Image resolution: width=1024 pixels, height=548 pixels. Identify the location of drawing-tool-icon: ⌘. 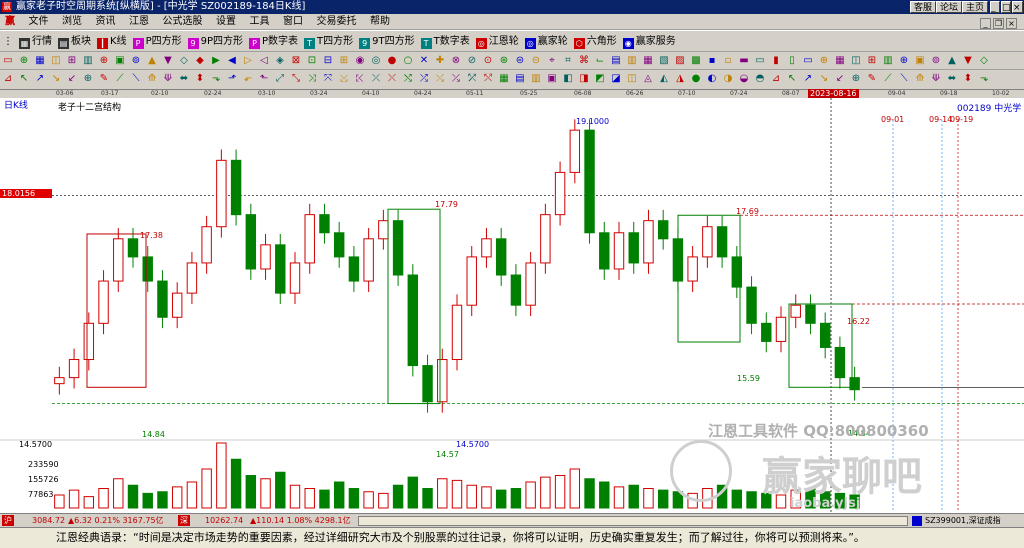
(584, 61).